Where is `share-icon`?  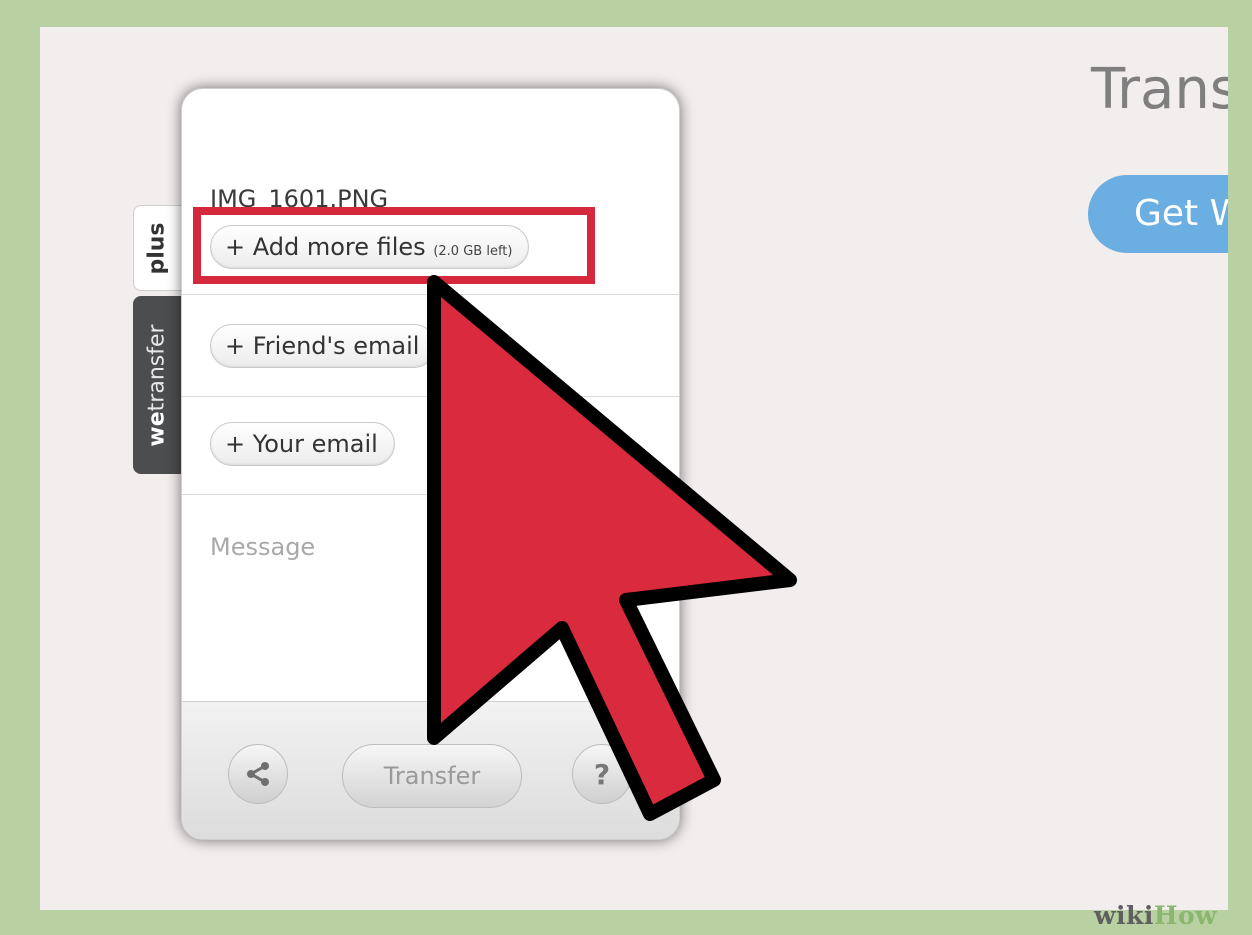 share-icon is located at coordinates (258, 774).